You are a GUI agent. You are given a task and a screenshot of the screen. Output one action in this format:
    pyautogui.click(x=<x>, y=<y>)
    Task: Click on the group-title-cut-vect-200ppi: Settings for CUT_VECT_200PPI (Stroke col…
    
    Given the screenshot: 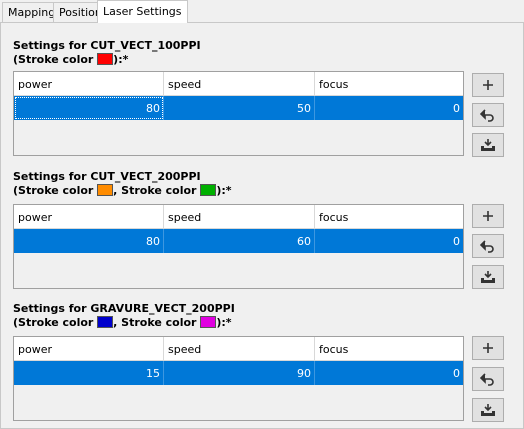 What is the action you would take?
    pyautogui.click(x=122, y=184)
    